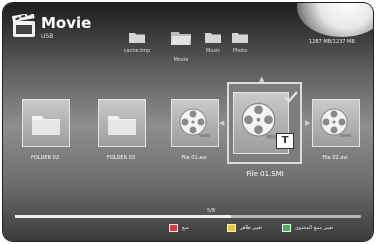 The image size is (377, 244). What do you see at coordinates (221, 123) in the screenshot?
I see `scroll-left-icon: ◀` at bounding box center [221, 123].